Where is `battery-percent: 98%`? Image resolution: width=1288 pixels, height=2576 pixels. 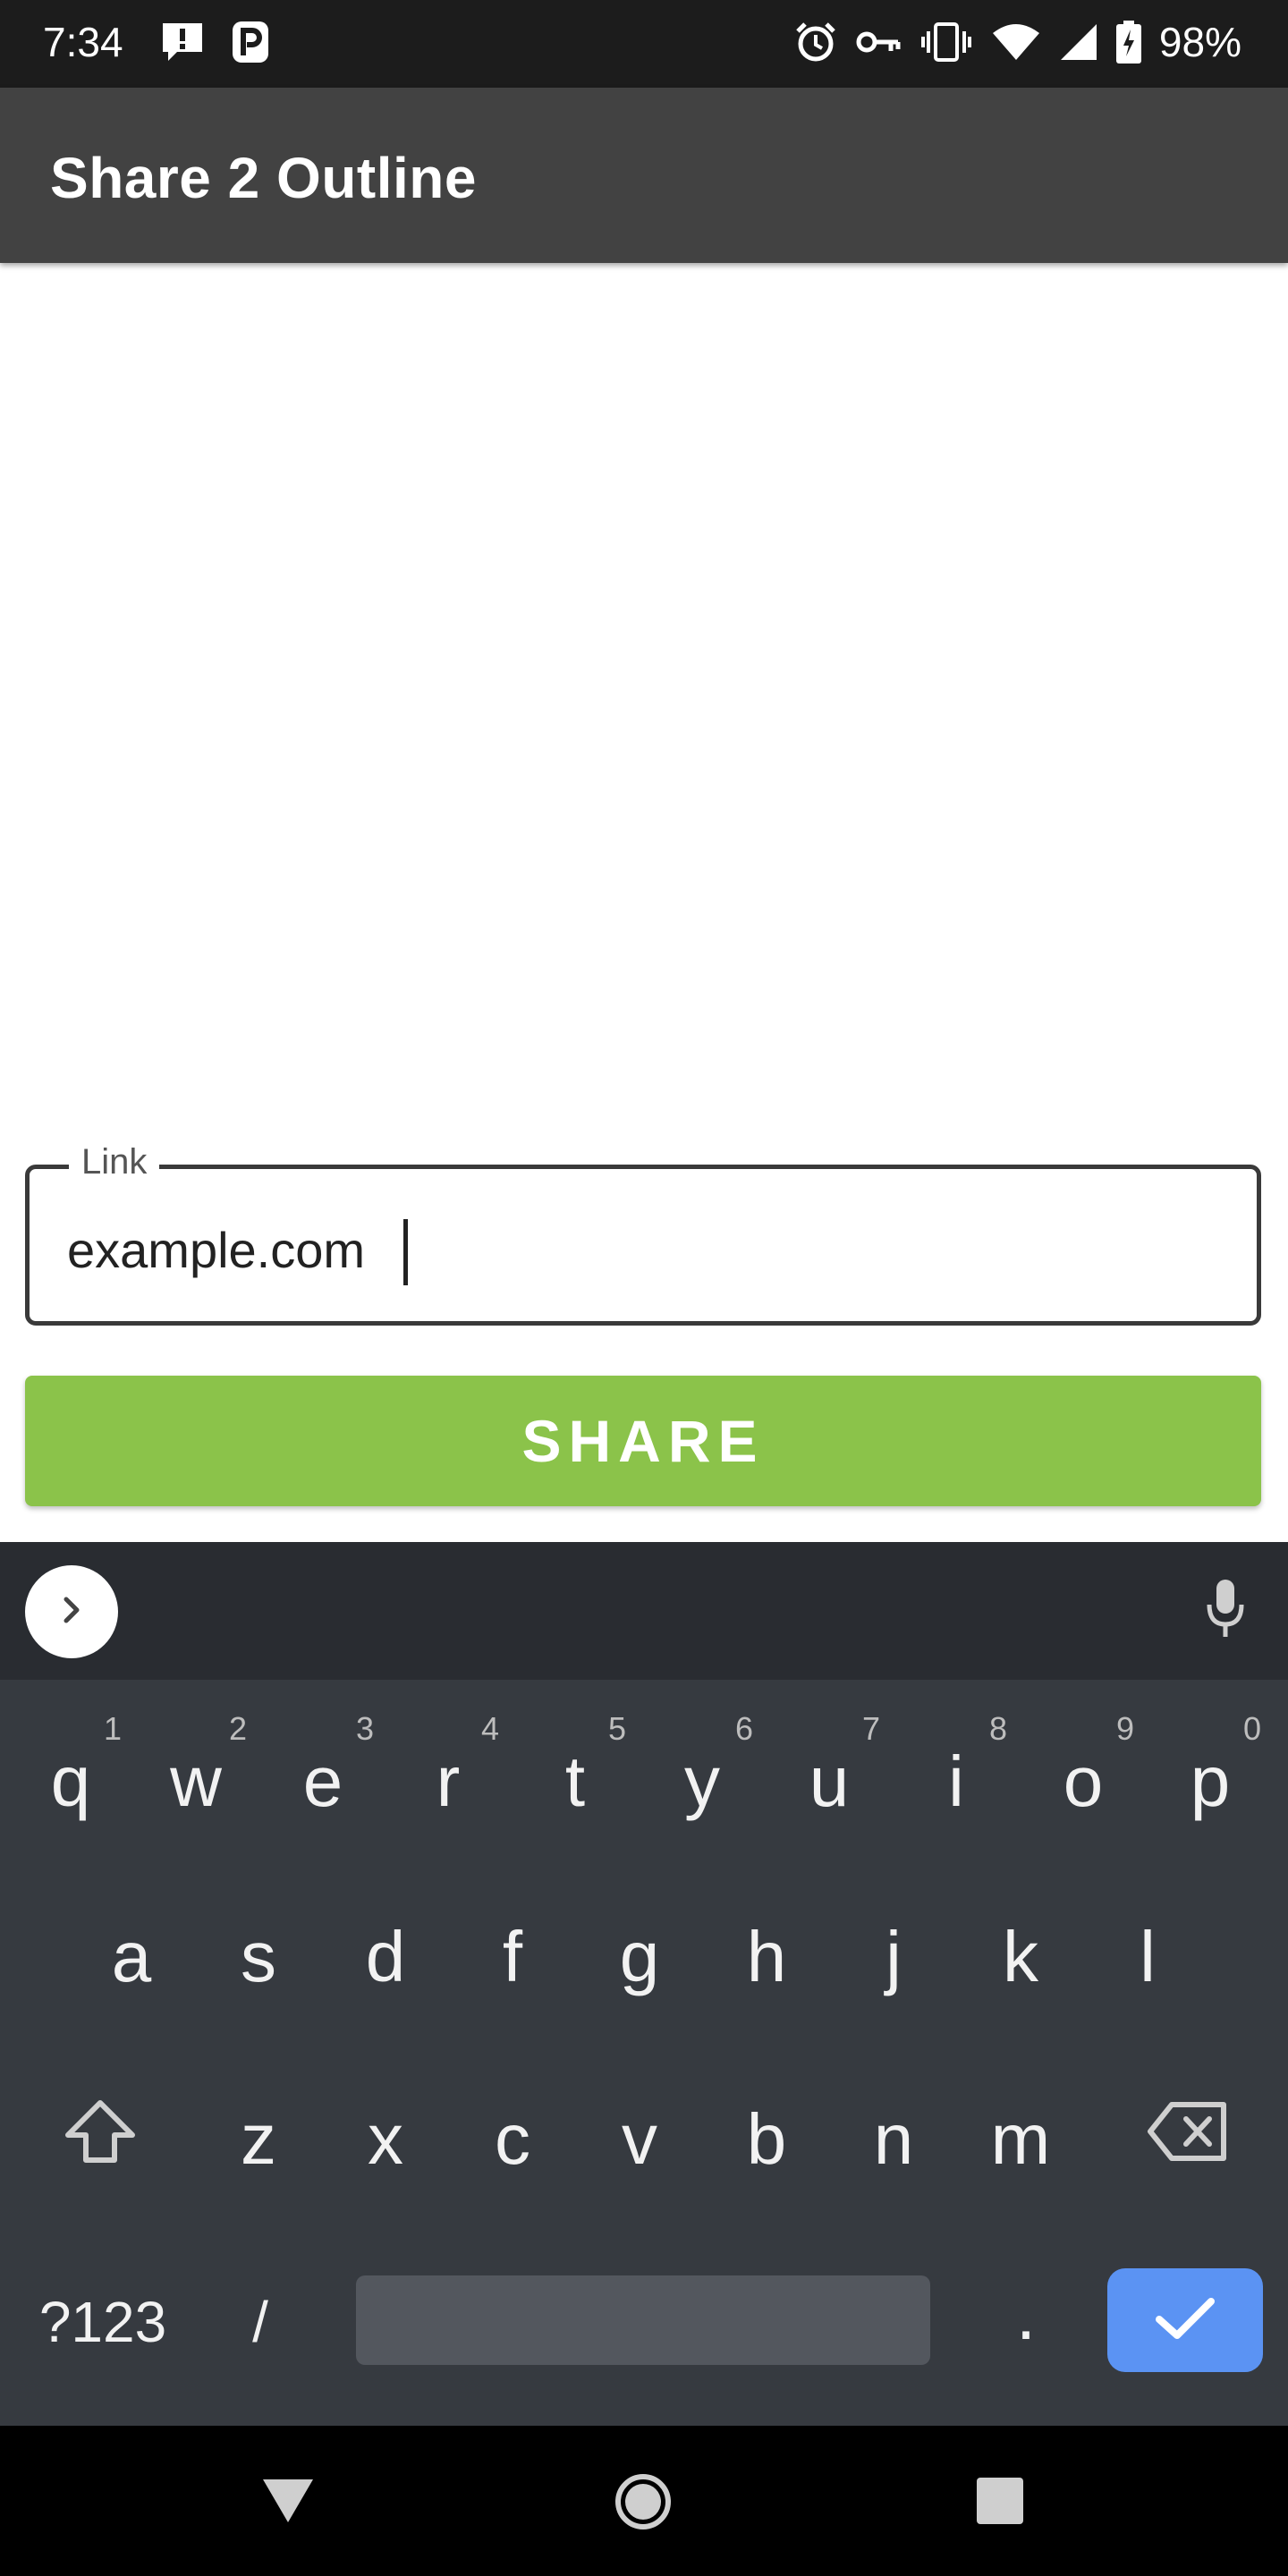
battery-percent: 98% is located at coordinates (1199, 42).